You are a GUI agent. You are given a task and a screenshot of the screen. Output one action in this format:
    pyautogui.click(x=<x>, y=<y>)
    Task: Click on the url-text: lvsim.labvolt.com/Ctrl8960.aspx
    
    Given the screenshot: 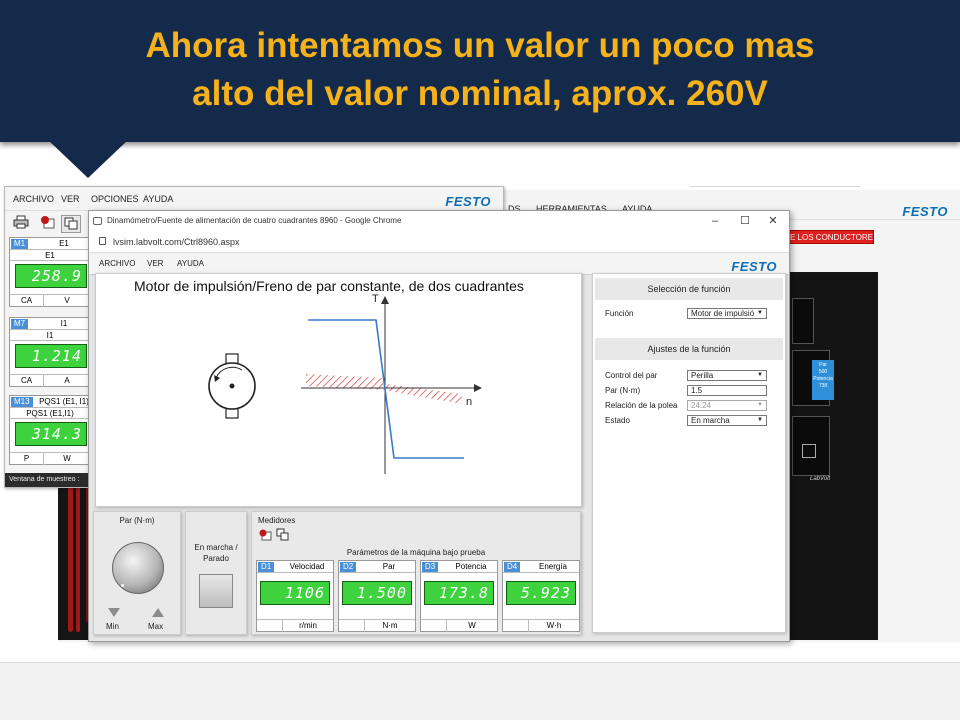 What is the action you would take?
    pyautogui.click(x=176, y=242)
    